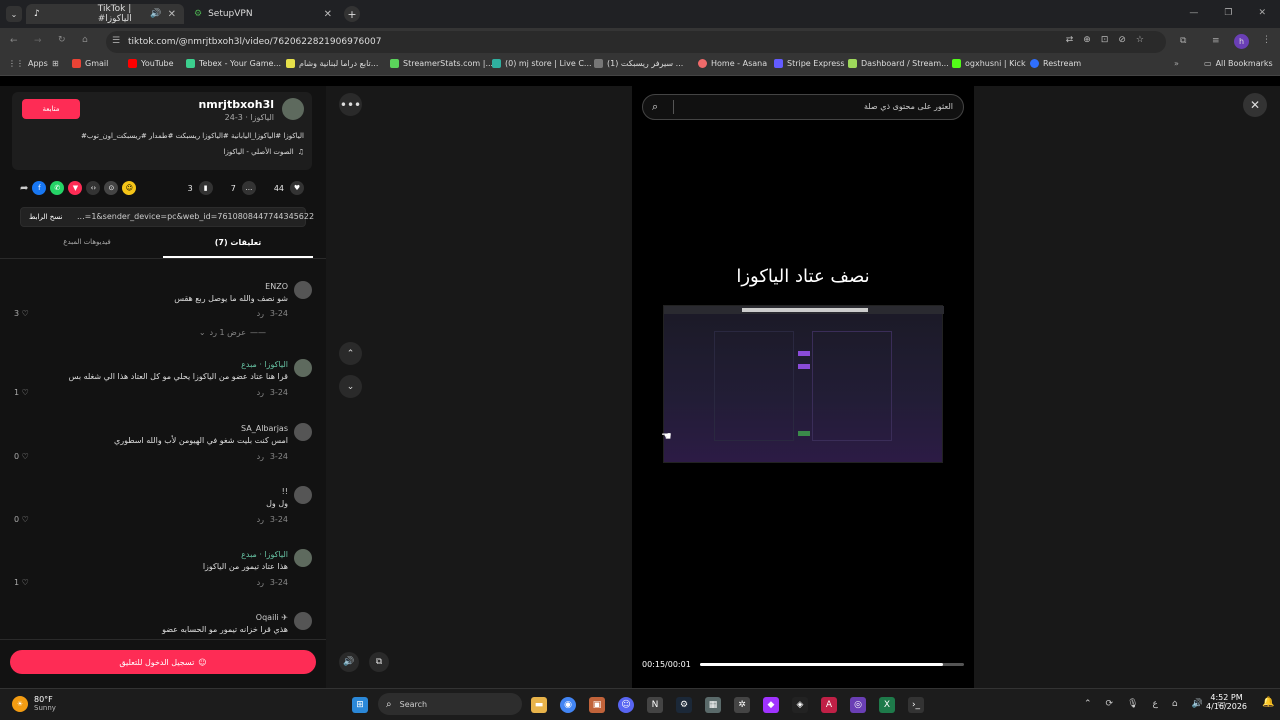  I want to click on tiktok-share-icon: ▼, so click(75, 188).